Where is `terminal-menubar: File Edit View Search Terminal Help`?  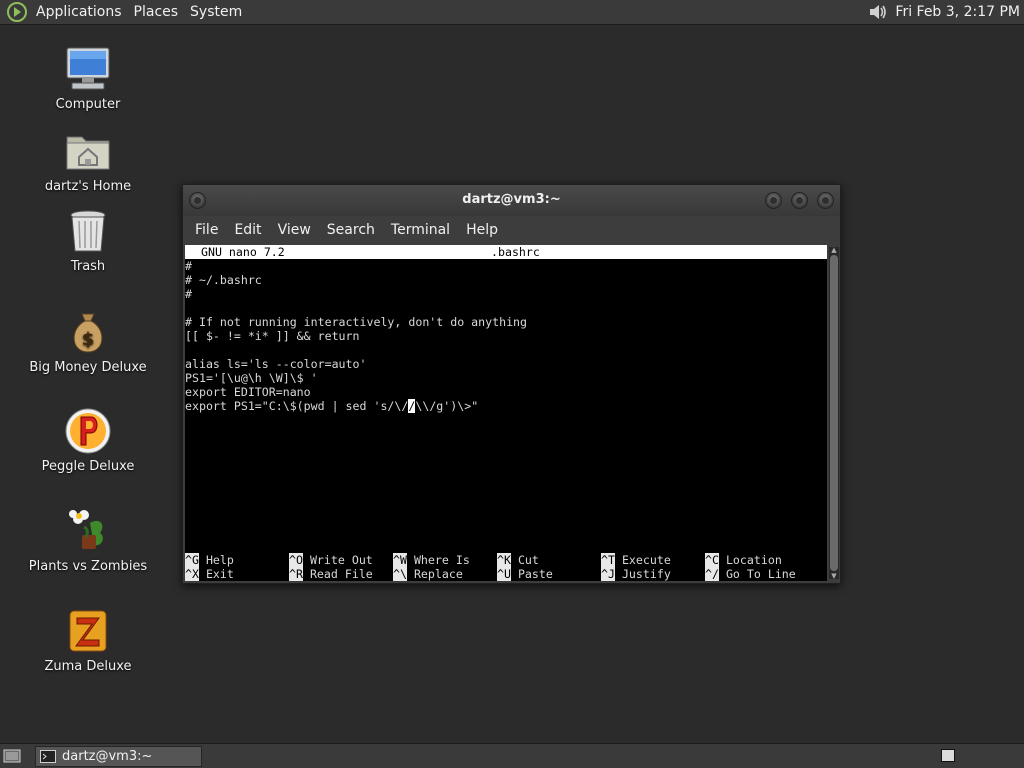 terminal-menubar: File Edit View Search Terminal Help is located at coordinates (511, 230).